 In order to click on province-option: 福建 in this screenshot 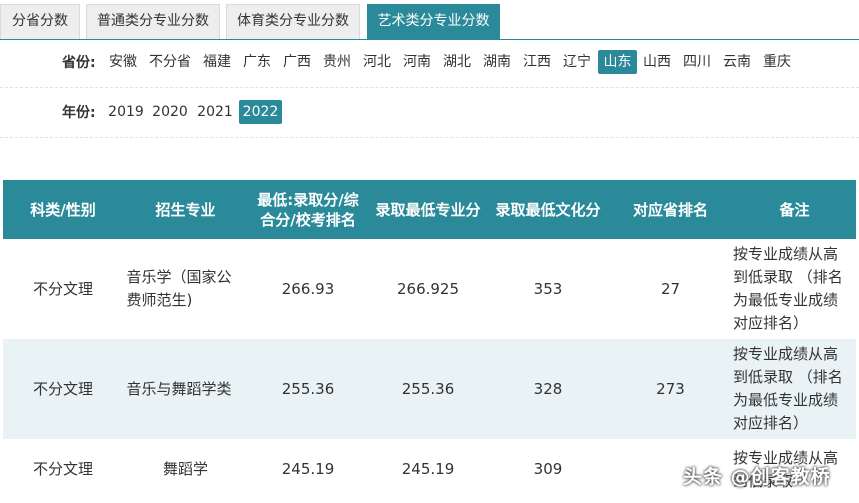, I will do `click(217, 62)`.